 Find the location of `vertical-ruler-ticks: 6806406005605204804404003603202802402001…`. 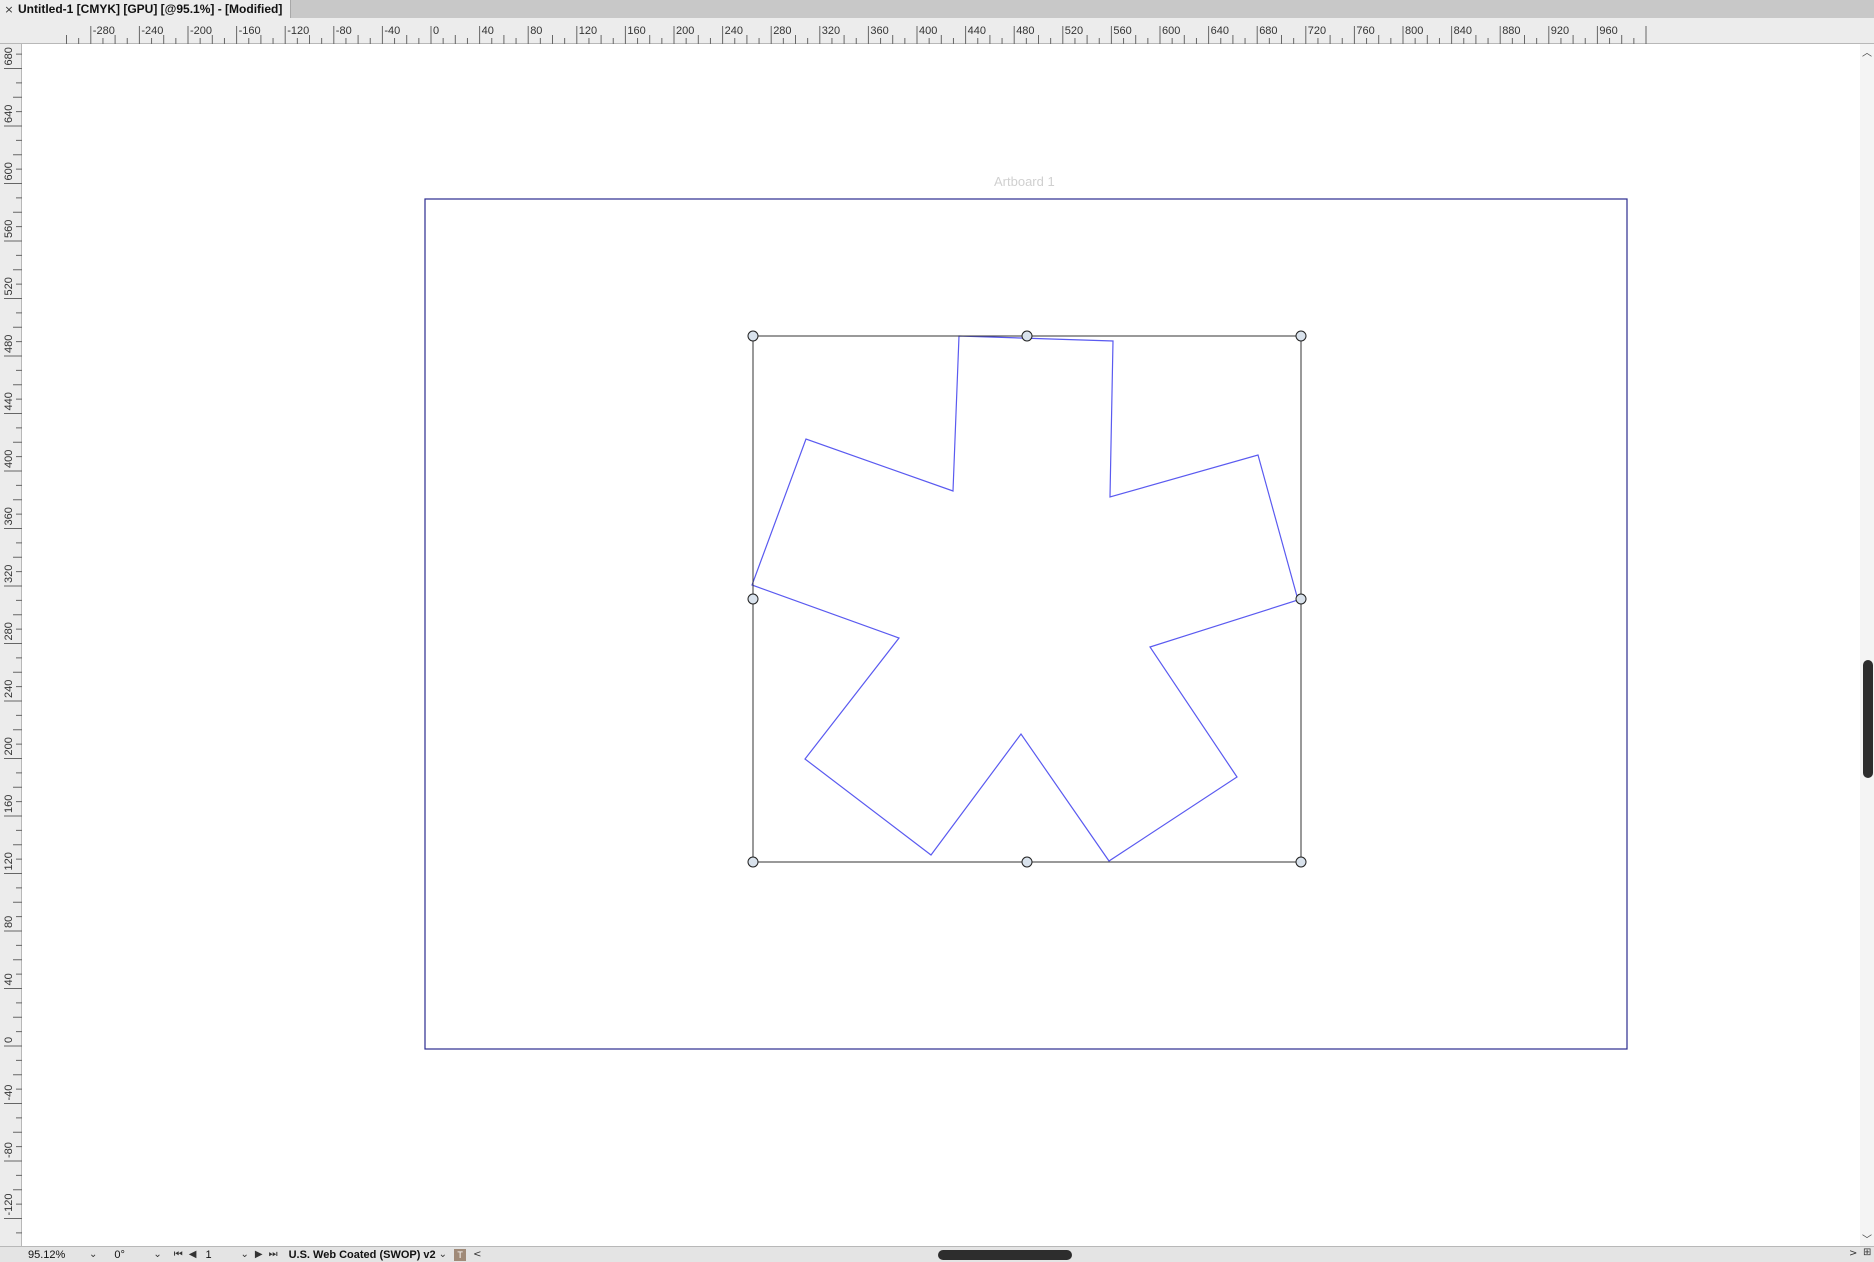

vertical-ruler-ticks: 6806406005605204804404003603202802402001… is located at coordinates (12, 640).